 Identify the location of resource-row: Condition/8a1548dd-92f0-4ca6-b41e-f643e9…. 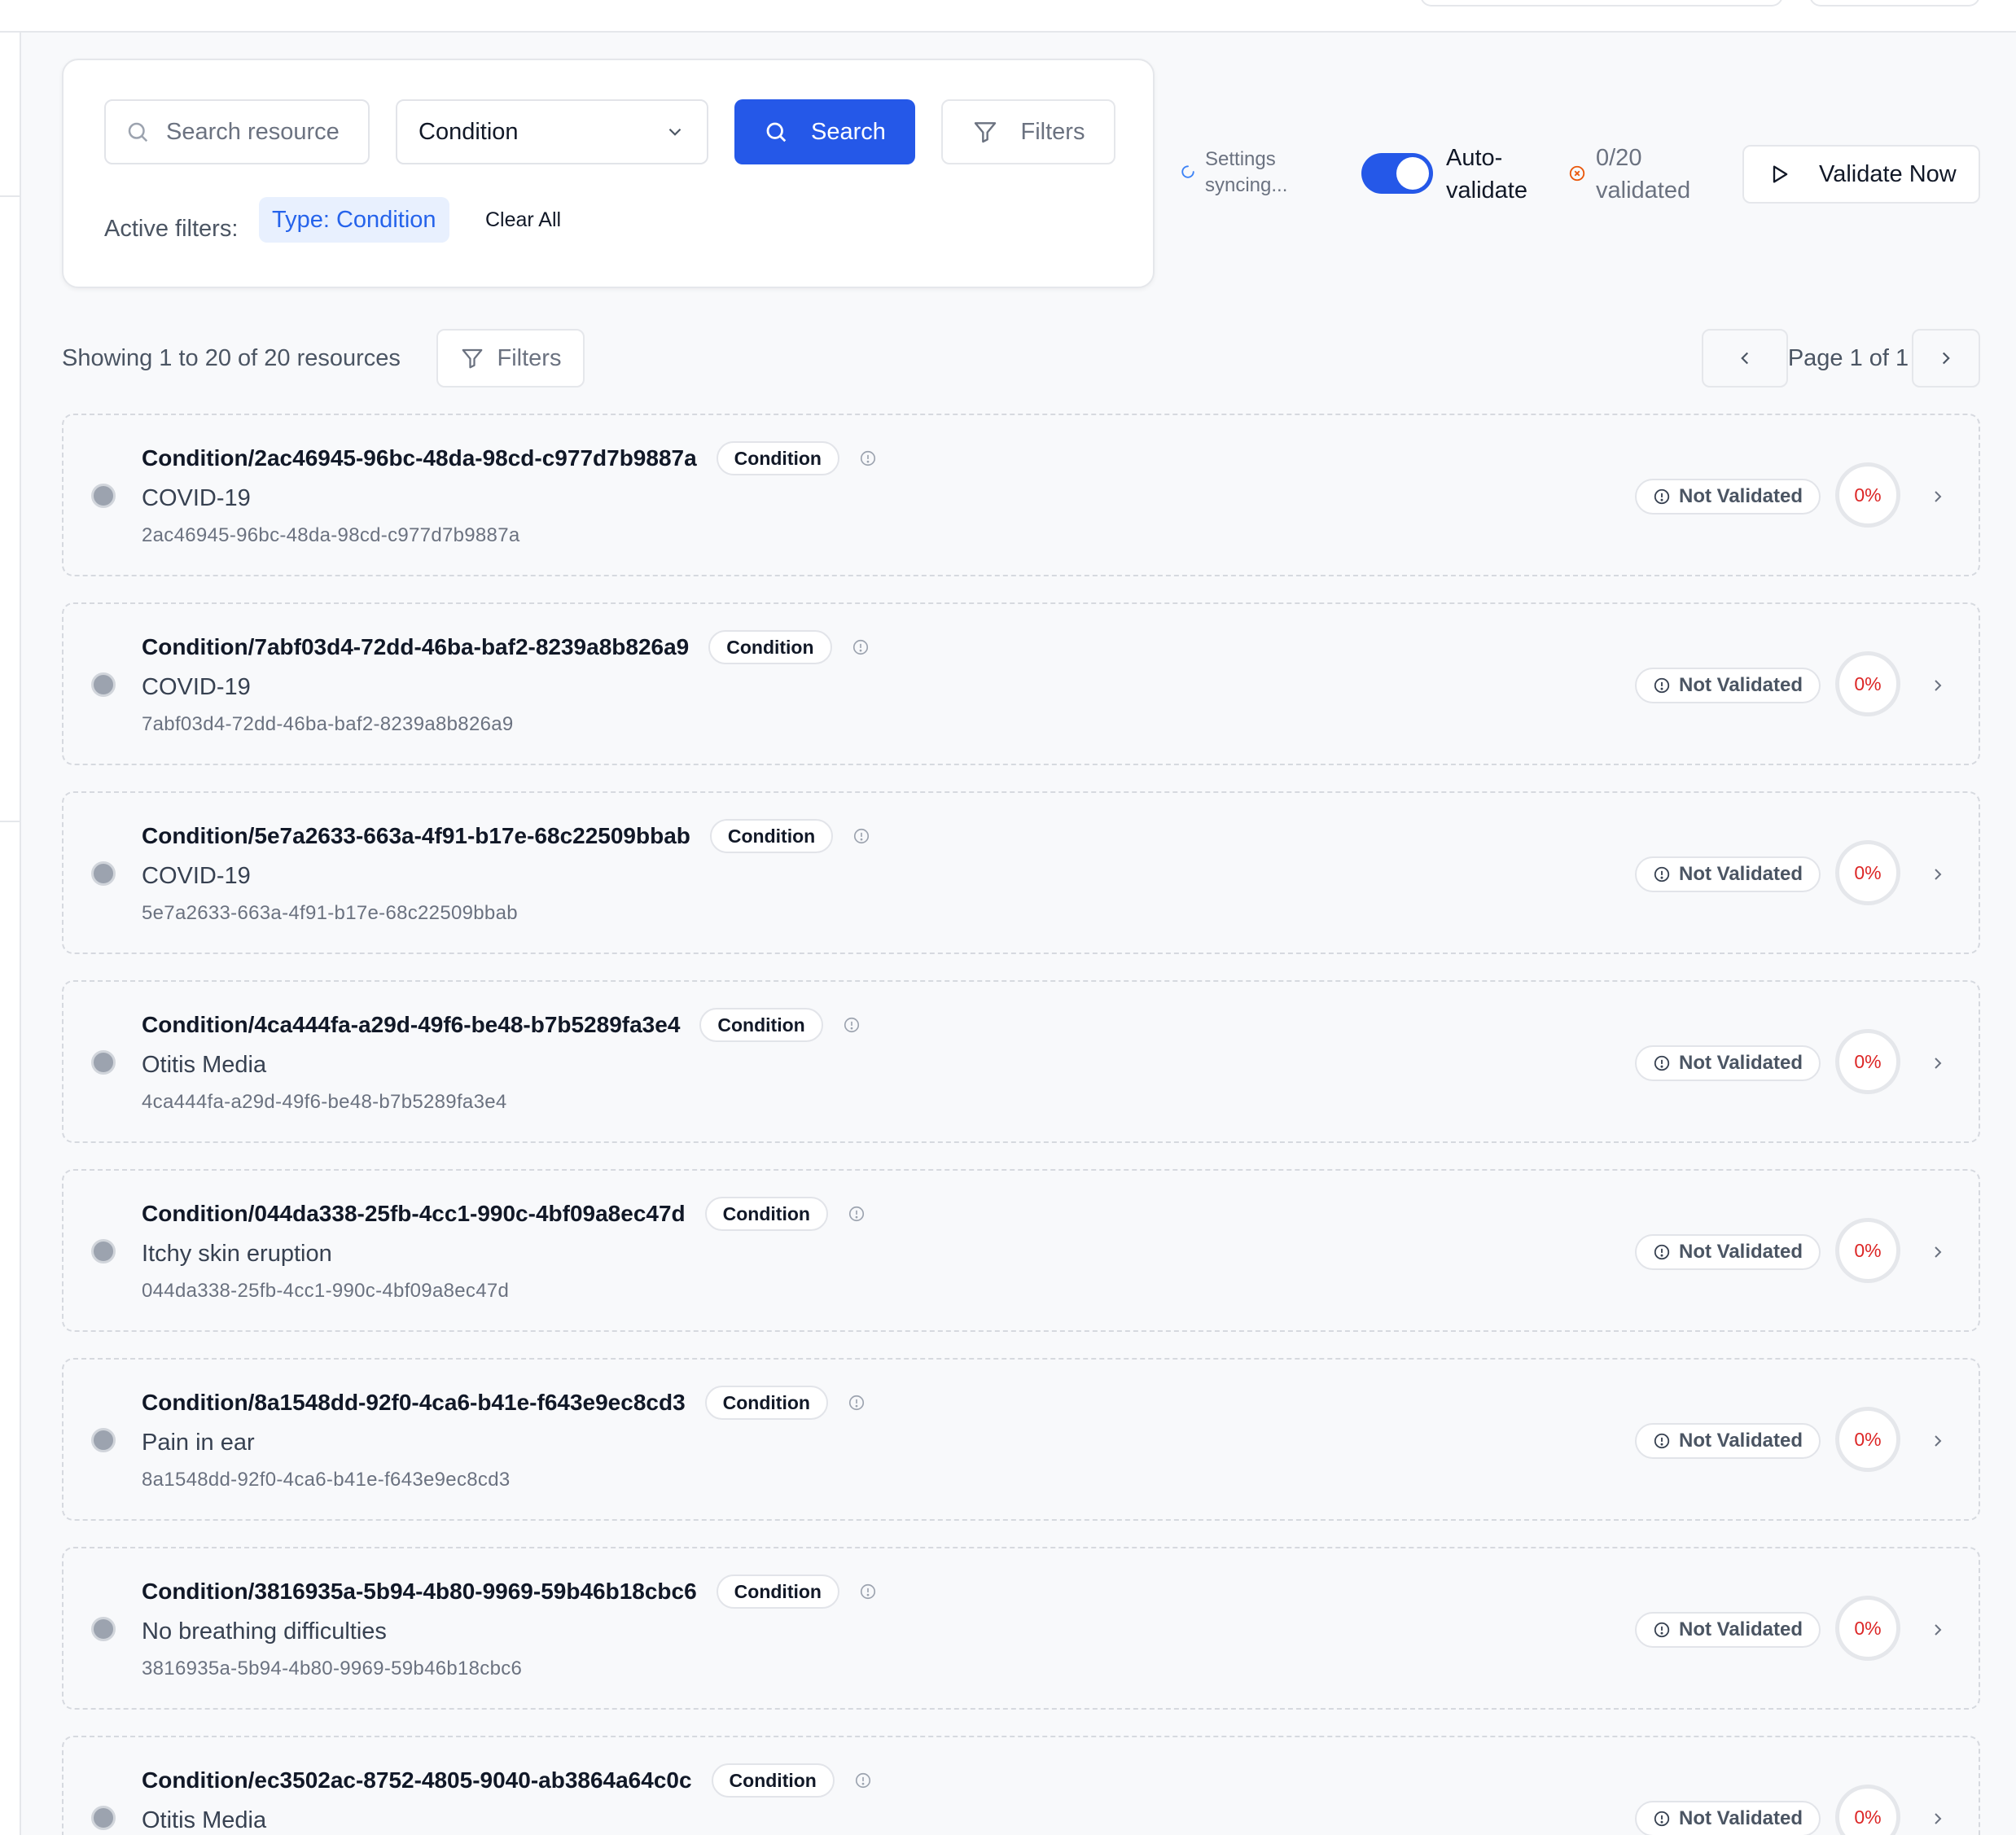
(1021, 1439).